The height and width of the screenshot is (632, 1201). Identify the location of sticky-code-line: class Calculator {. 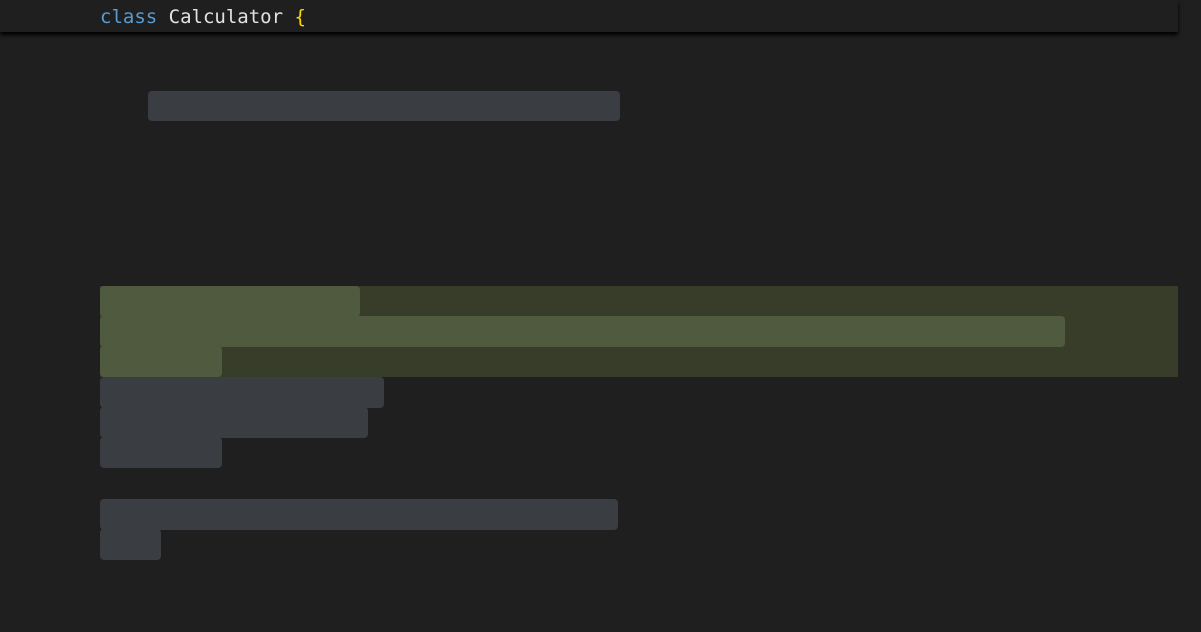
(203, 17).